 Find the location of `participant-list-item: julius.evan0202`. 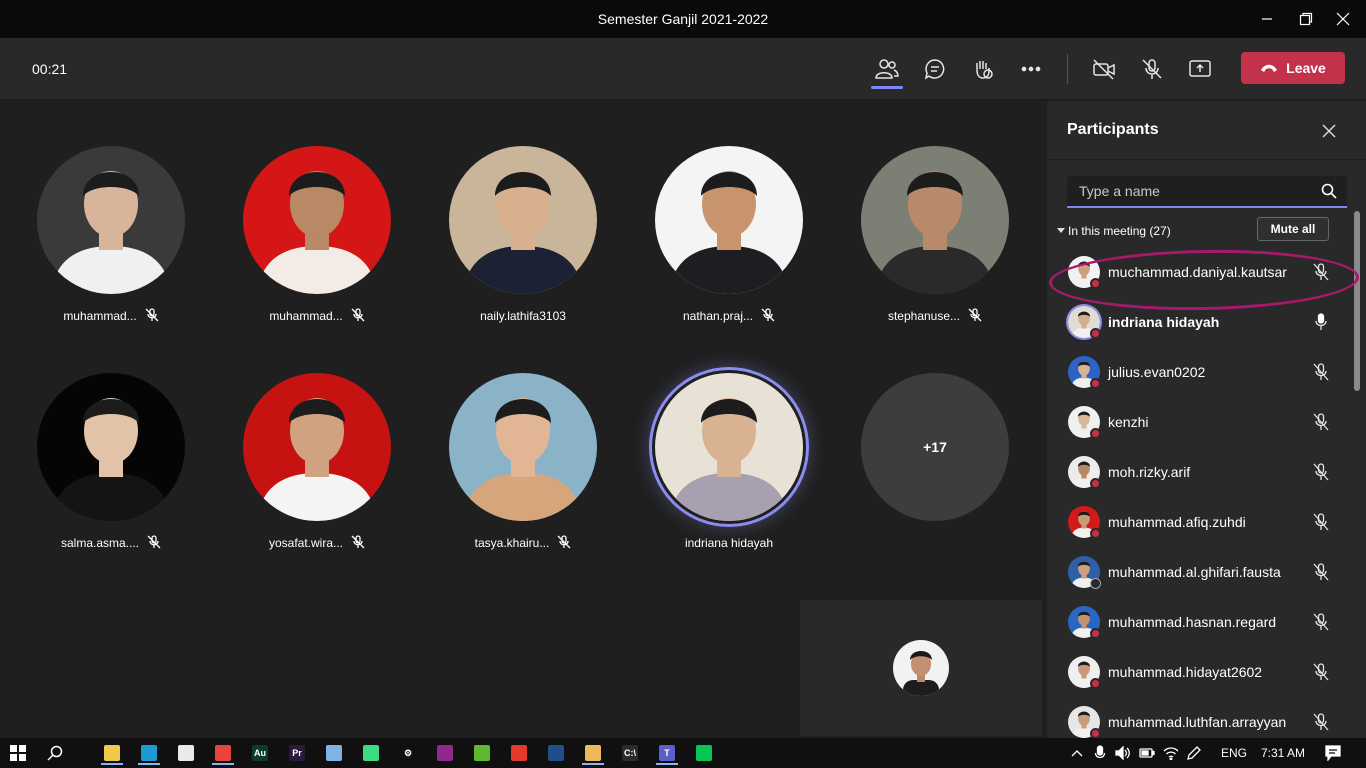

participant-list-item: julius.evan0202 is located at coordinates (1199, 372).